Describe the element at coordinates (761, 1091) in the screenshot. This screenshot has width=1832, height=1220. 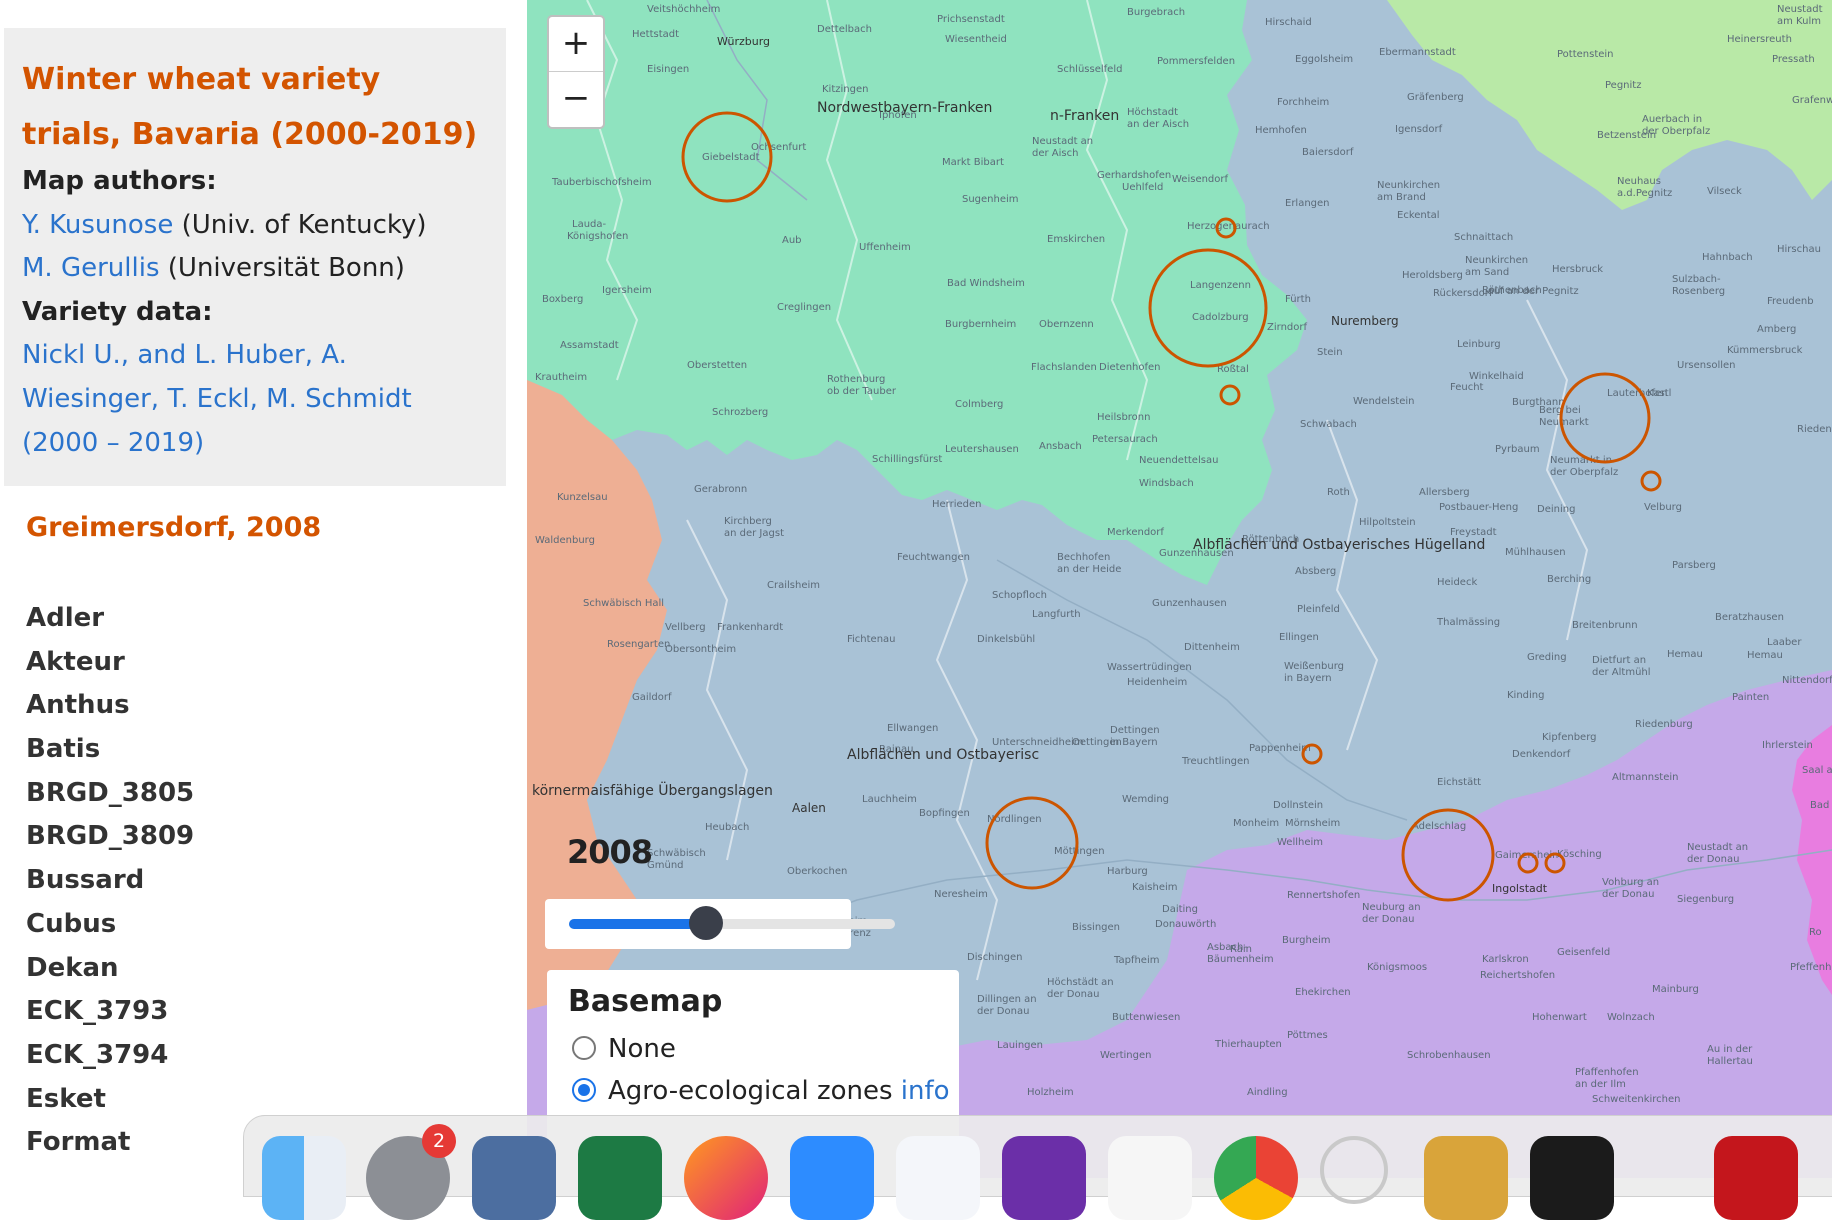
I see `basemap-option-agro: Agro-ecological zones info` at that location.